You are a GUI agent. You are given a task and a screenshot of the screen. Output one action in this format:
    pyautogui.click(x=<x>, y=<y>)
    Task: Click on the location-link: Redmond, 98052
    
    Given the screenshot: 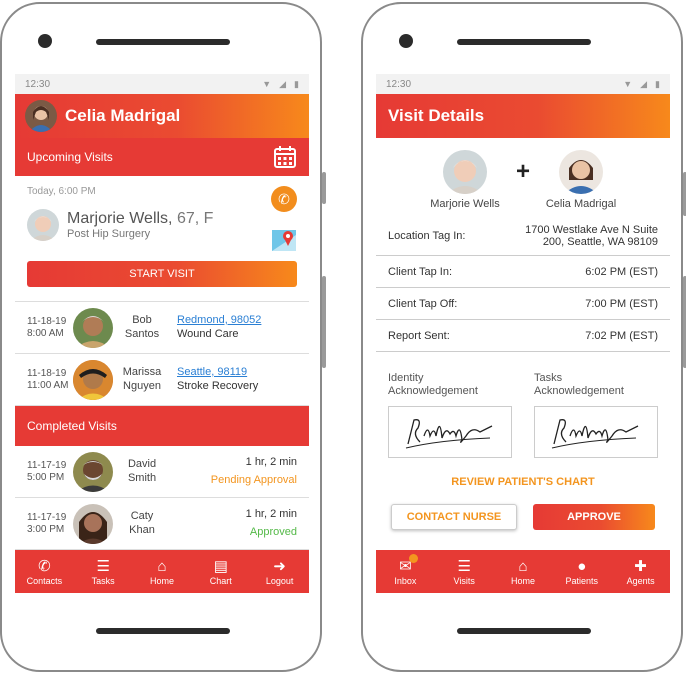 What is the action you would take?
    pyautogui.click(x=237, y=321)
    